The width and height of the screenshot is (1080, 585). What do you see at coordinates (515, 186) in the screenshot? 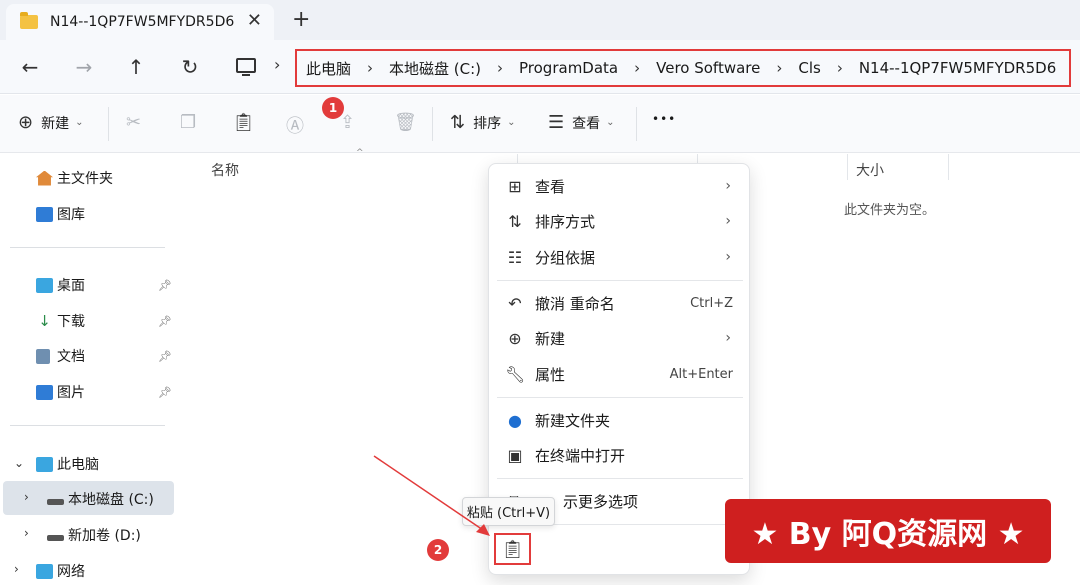
I see `grid-icon: ⊞` at bounding box center [515, 186].